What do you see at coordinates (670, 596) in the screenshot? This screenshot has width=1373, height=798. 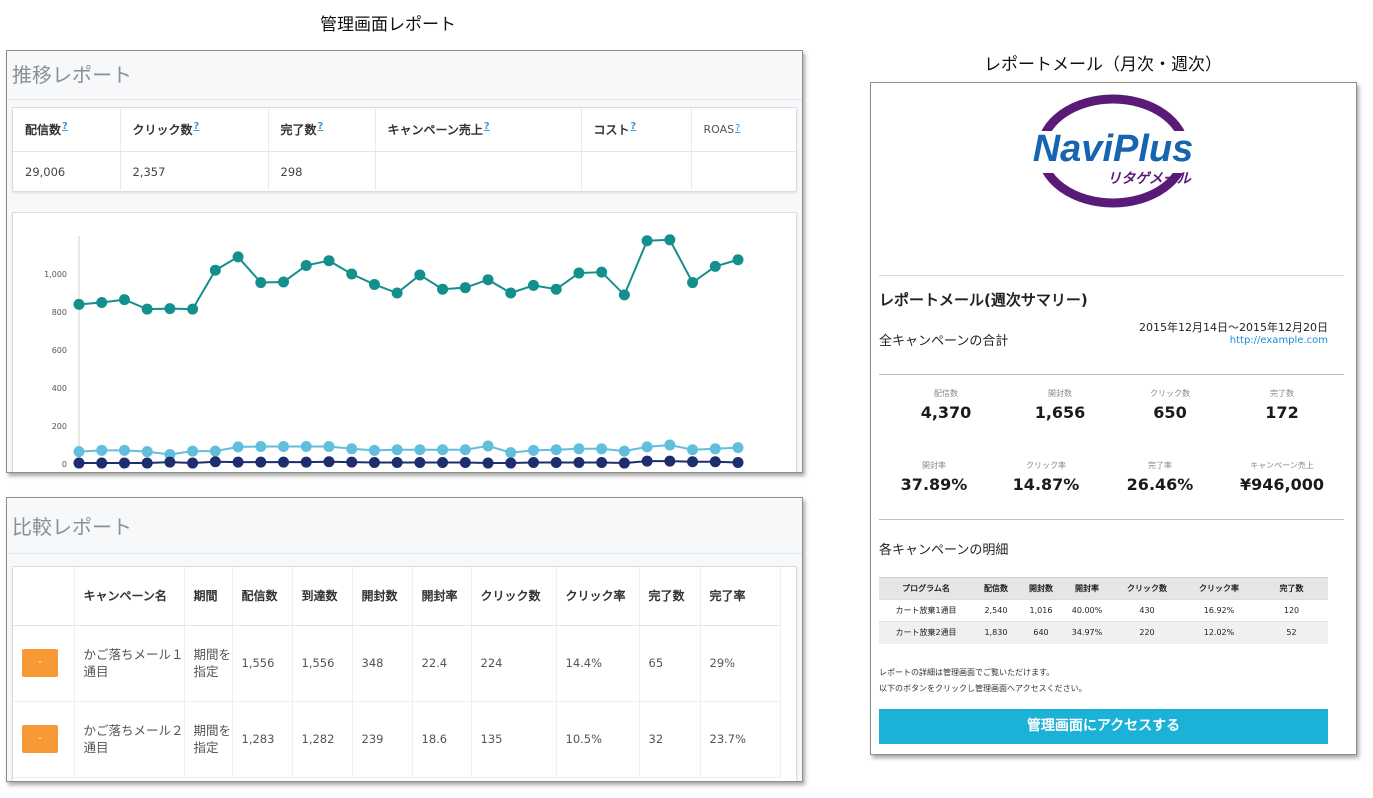 I see `compare-header: 完了数` at bounding box center [670, 596].